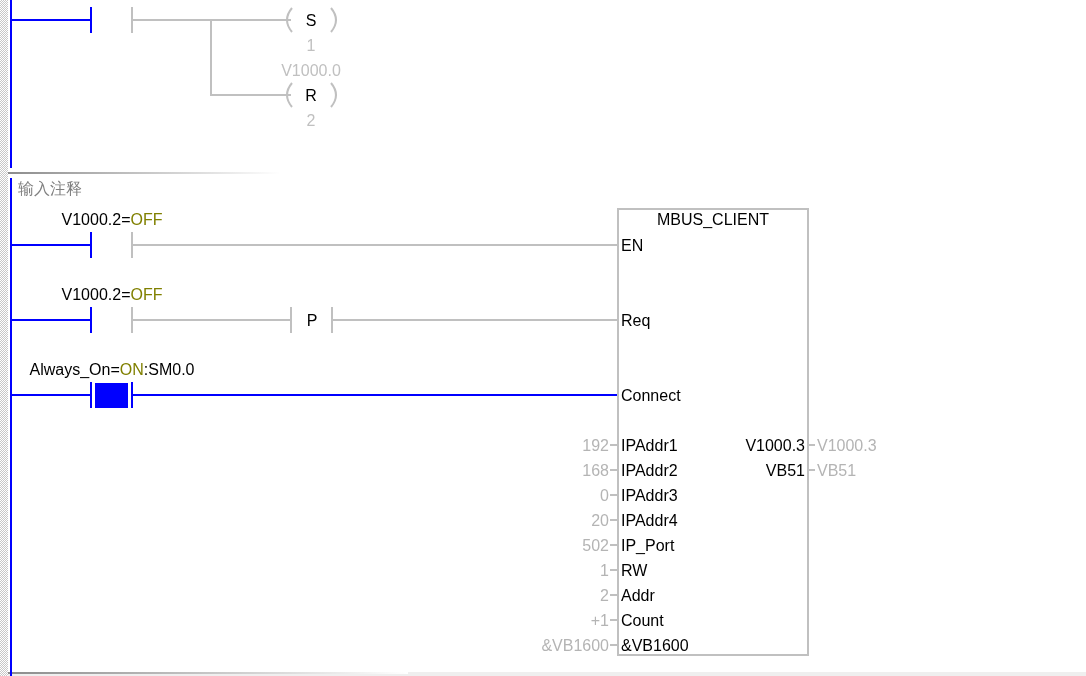 Image resolution: width=1086 pixels, height=676 pixels. I want to click on pin-label: Addr, so click(638, 595).